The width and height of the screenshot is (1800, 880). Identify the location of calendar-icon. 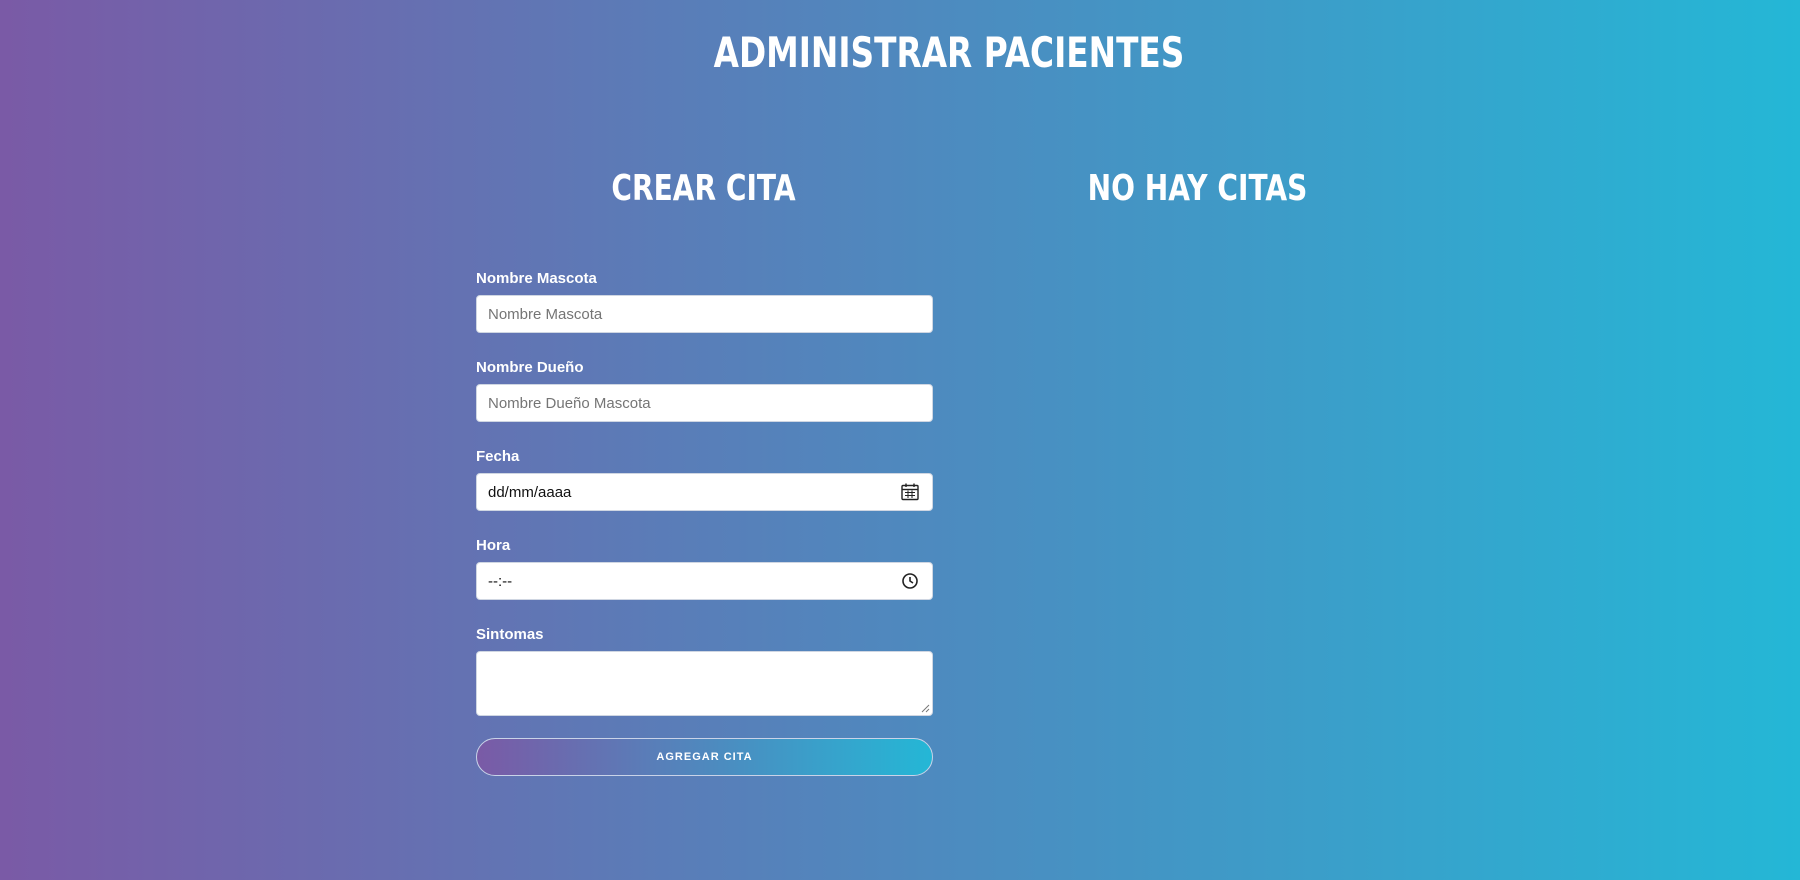
(910, 492).